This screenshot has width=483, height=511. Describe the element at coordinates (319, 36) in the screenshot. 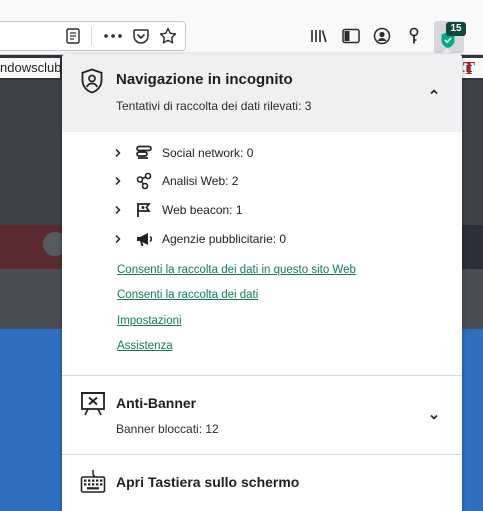

I see `library-icon` at that location.